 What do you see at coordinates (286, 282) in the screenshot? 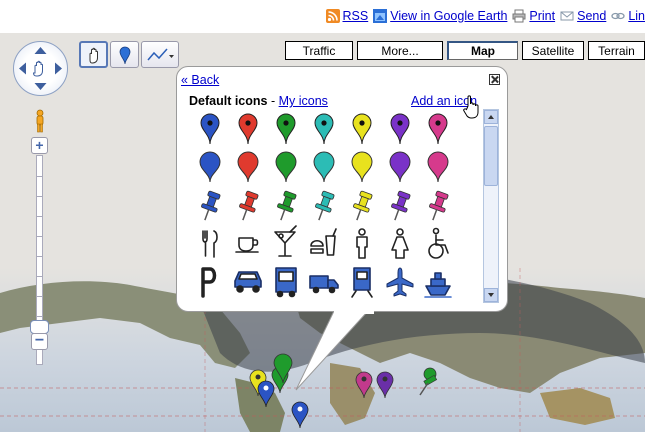
I see `bus-icon-icon-option` at bounding box center [286, 282].